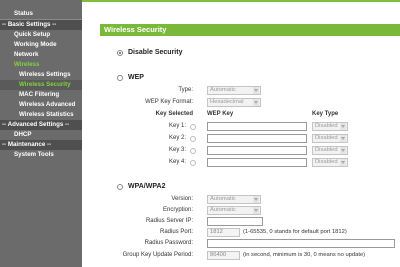 Image resolution: width=400 pixels, height=267 pixels. Describe the element at coordinates (326, 138) in the screenshot. I see `wep-key-2-type-value: Disabled` at that location.